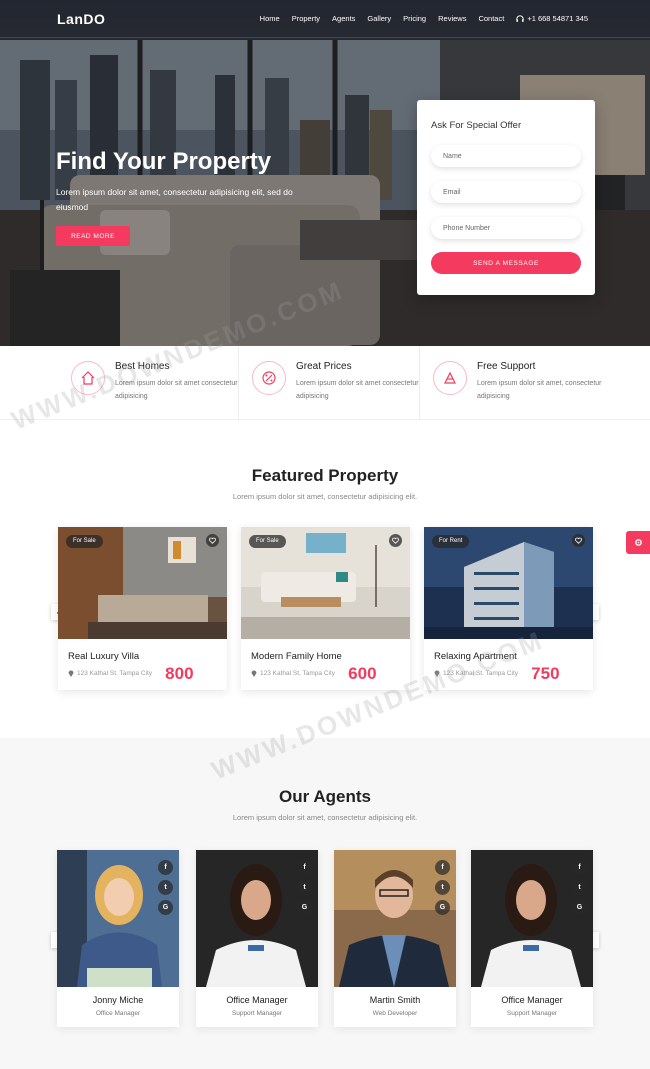 The image size is (650, 1069). What do you see at coordinates (520, 18) in the screenshot?
I see `headset-icon` at bounding box center [520, 18].